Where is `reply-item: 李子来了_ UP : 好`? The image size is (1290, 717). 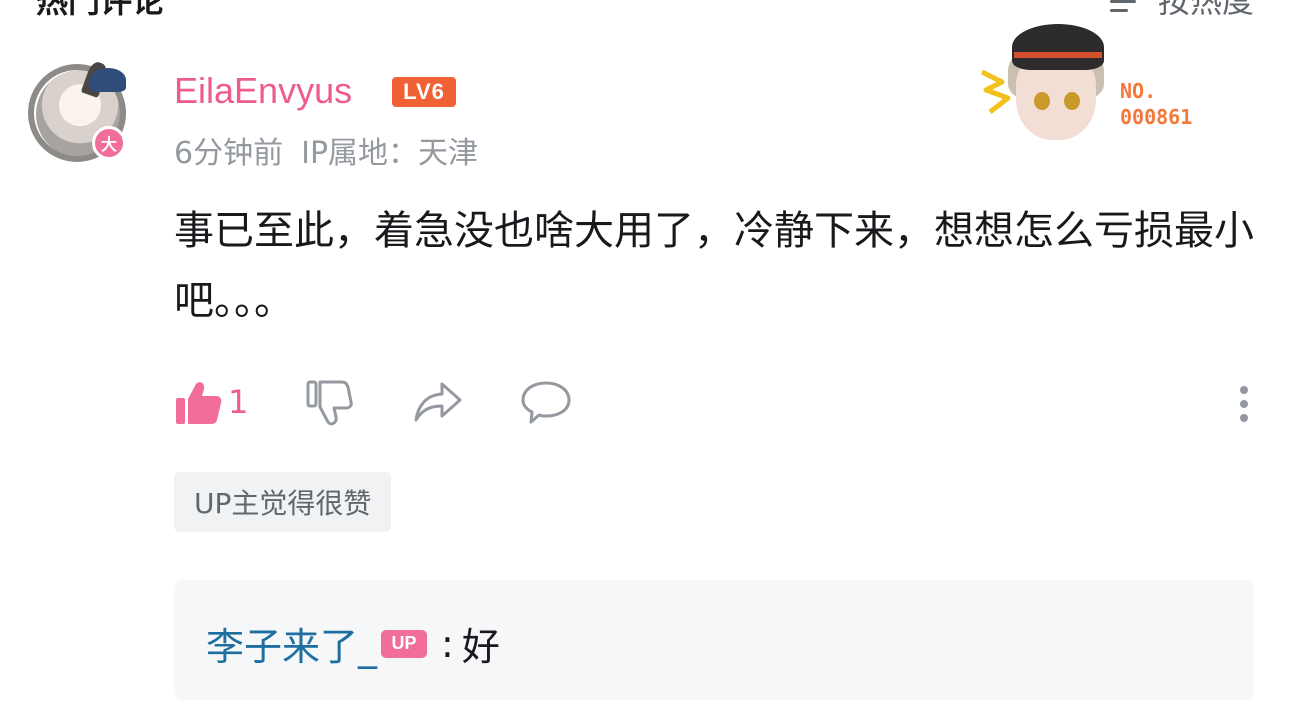 reply-item: 李子来了_ UP : 好 is located at coordinates (353, 643).